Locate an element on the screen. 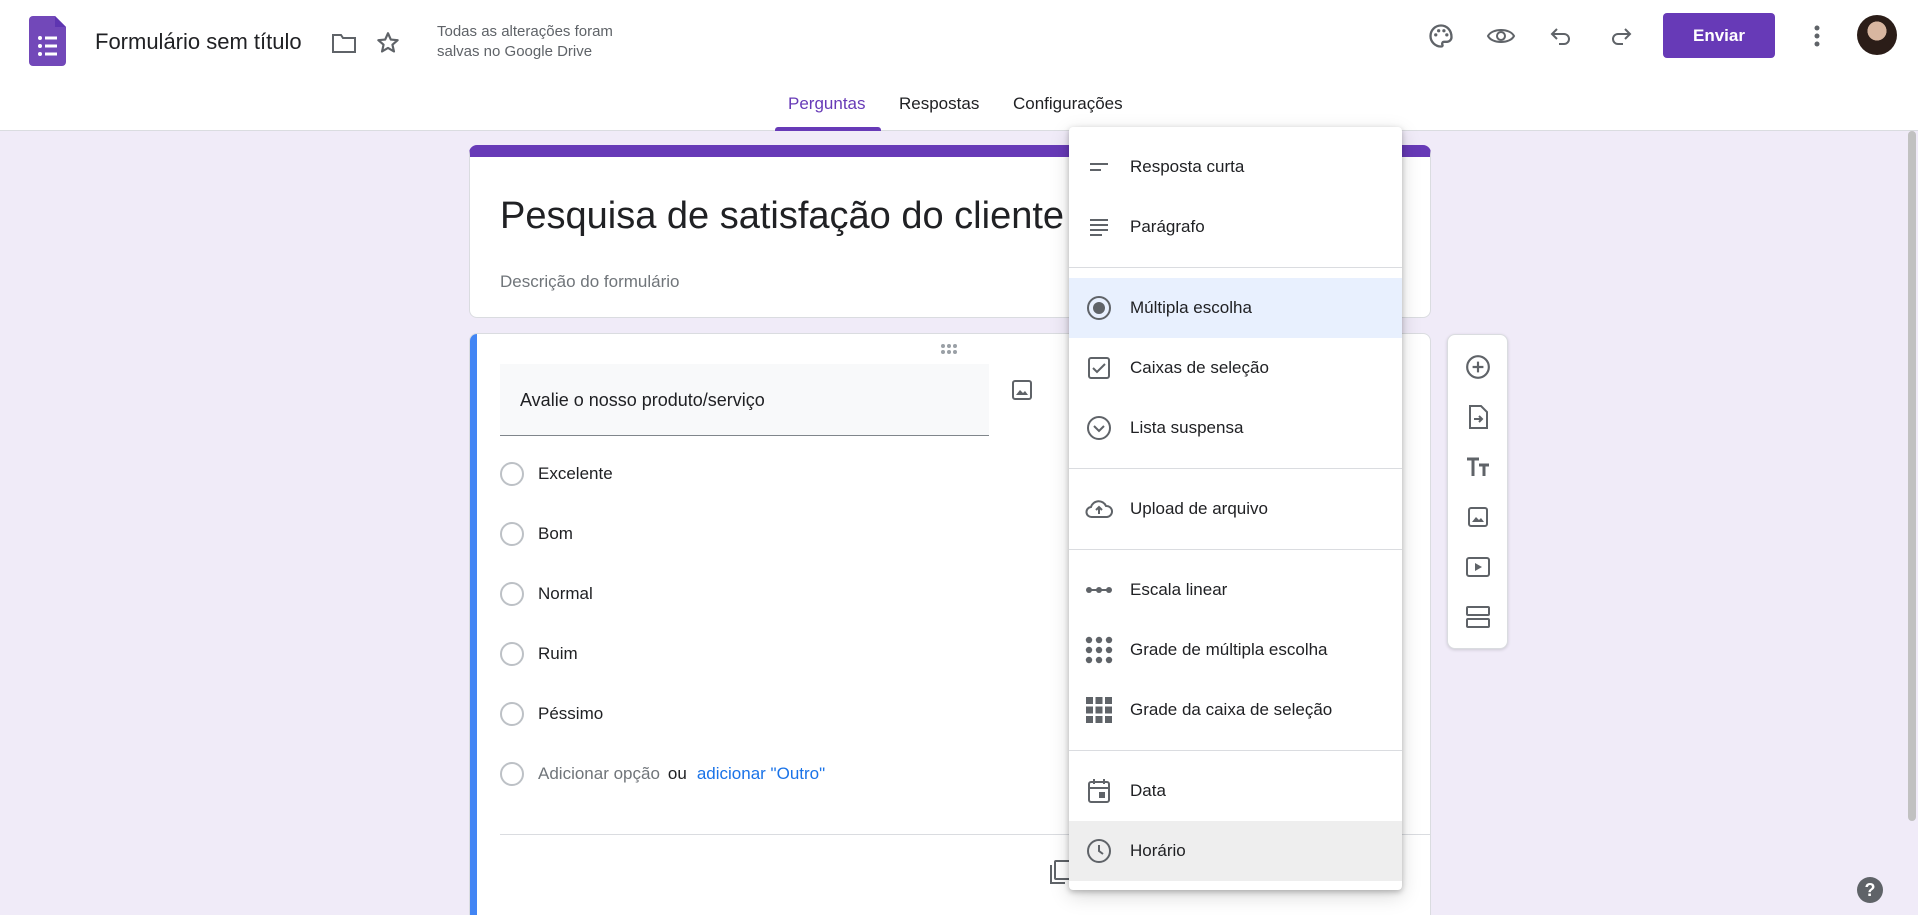  linear-scale-icon is located at coordinates (1099, 590).